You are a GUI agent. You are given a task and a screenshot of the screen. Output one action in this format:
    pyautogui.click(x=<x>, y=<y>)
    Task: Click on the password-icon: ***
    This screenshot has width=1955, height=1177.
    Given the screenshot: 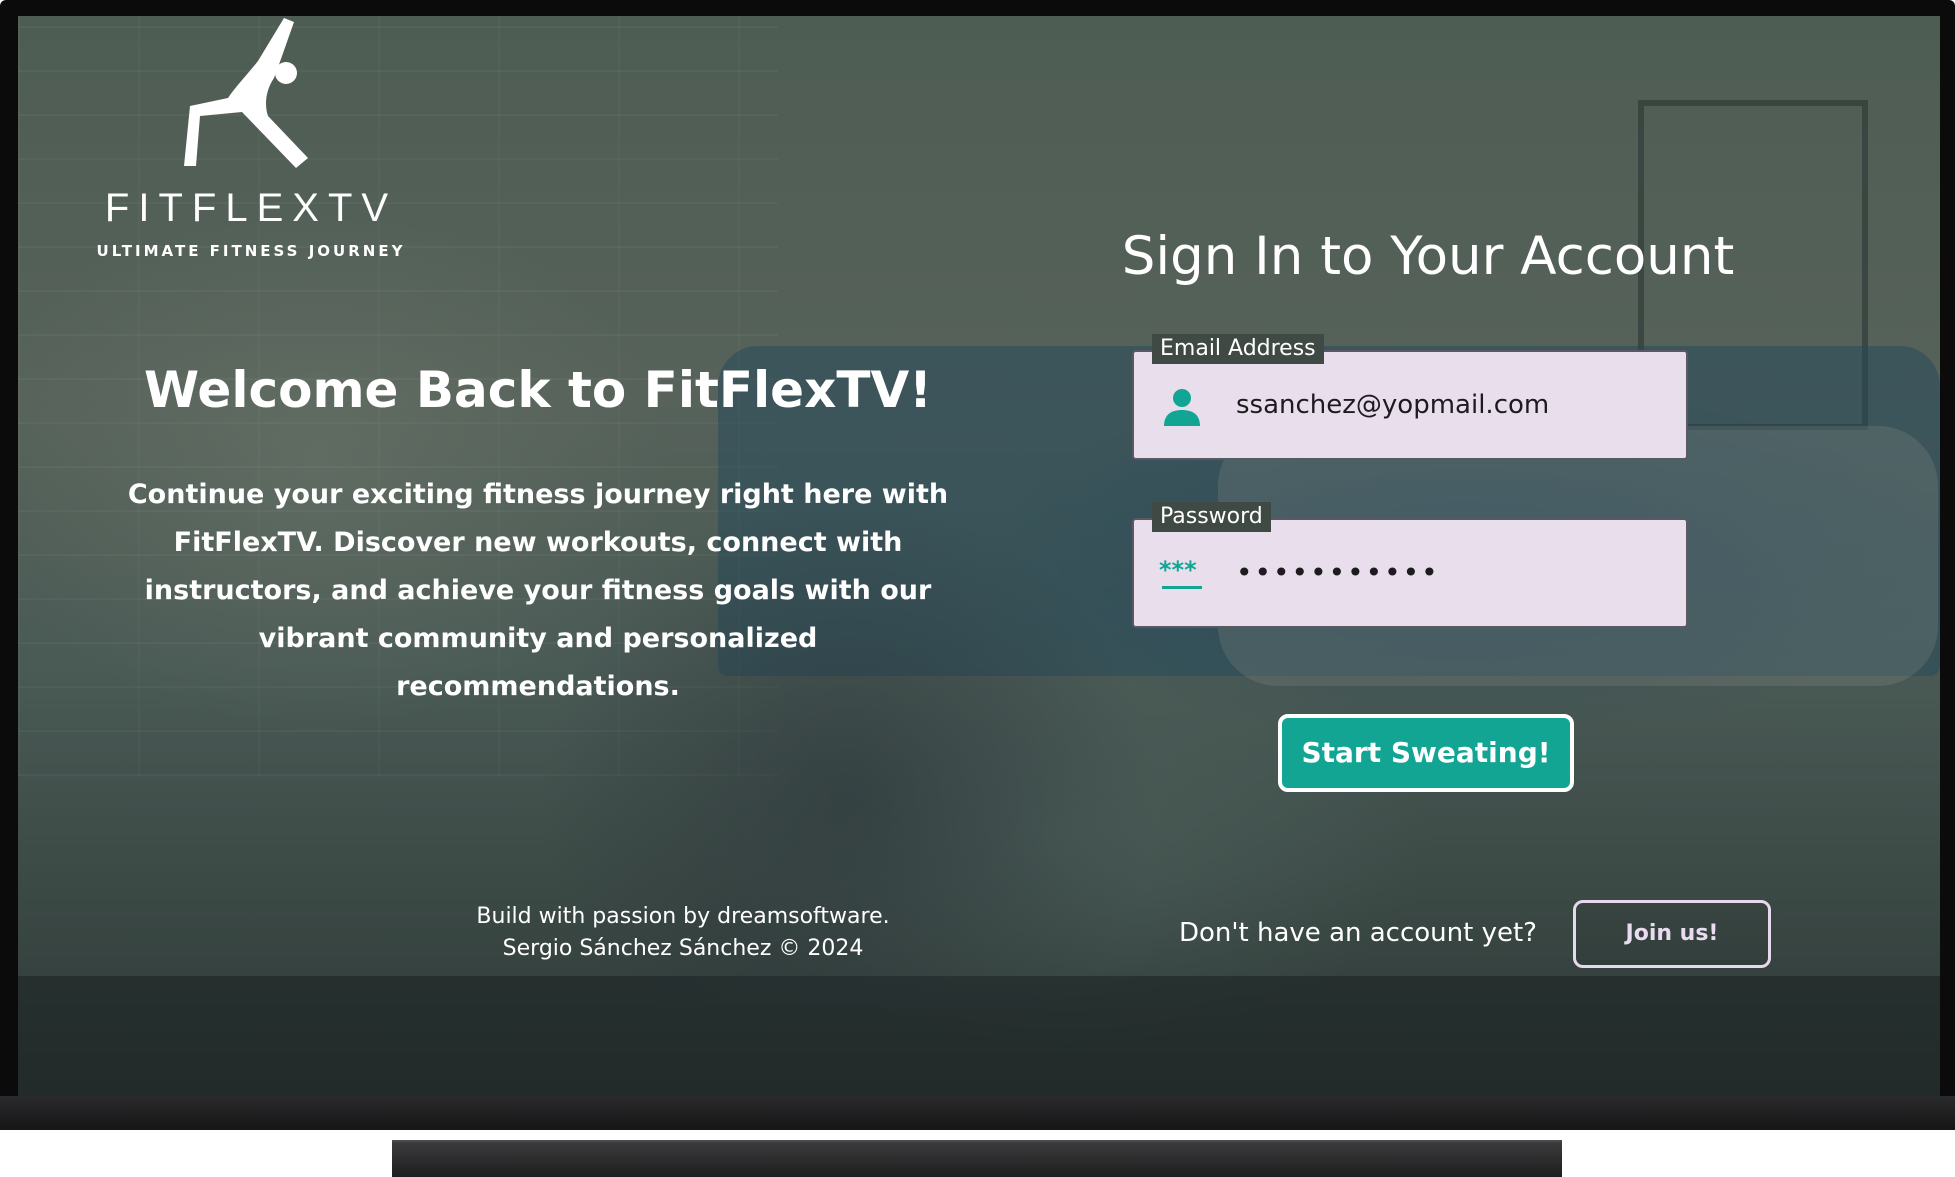 What is the action you would take?
    pyautogui.click(x=1180, y=572)
    